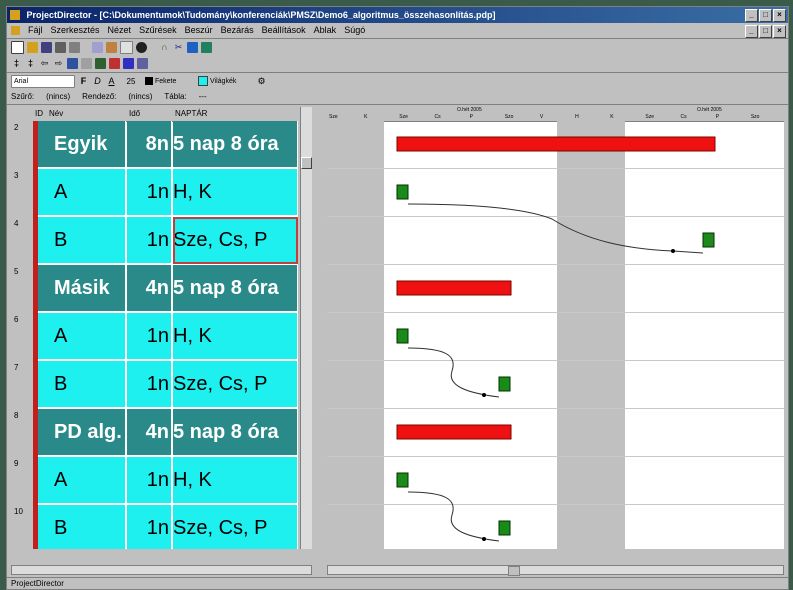  What do you see at coordinates (120, 30) in the screenshot?
I see `menu-view: Nézet` at bounding box center [120, 30].